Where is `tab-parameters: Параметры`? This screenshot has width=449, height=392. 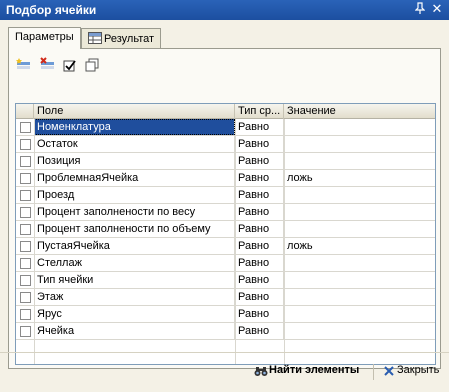
tab-parameters: Параметры is located at coordinates (44, 38).